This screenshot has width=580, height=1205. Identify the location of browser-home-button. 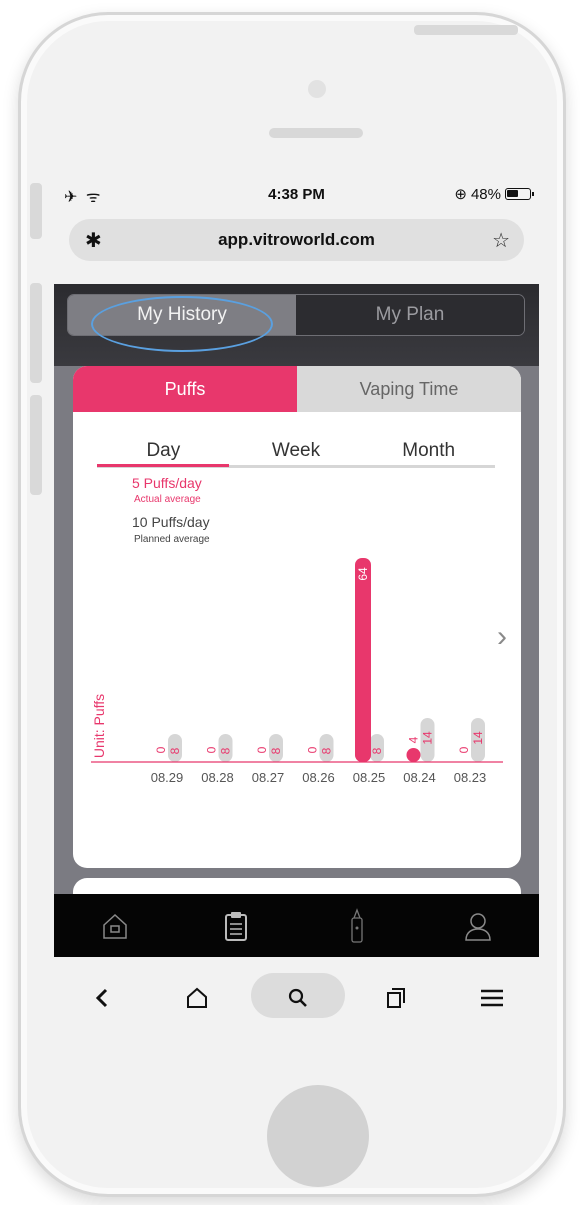
(197, 997).